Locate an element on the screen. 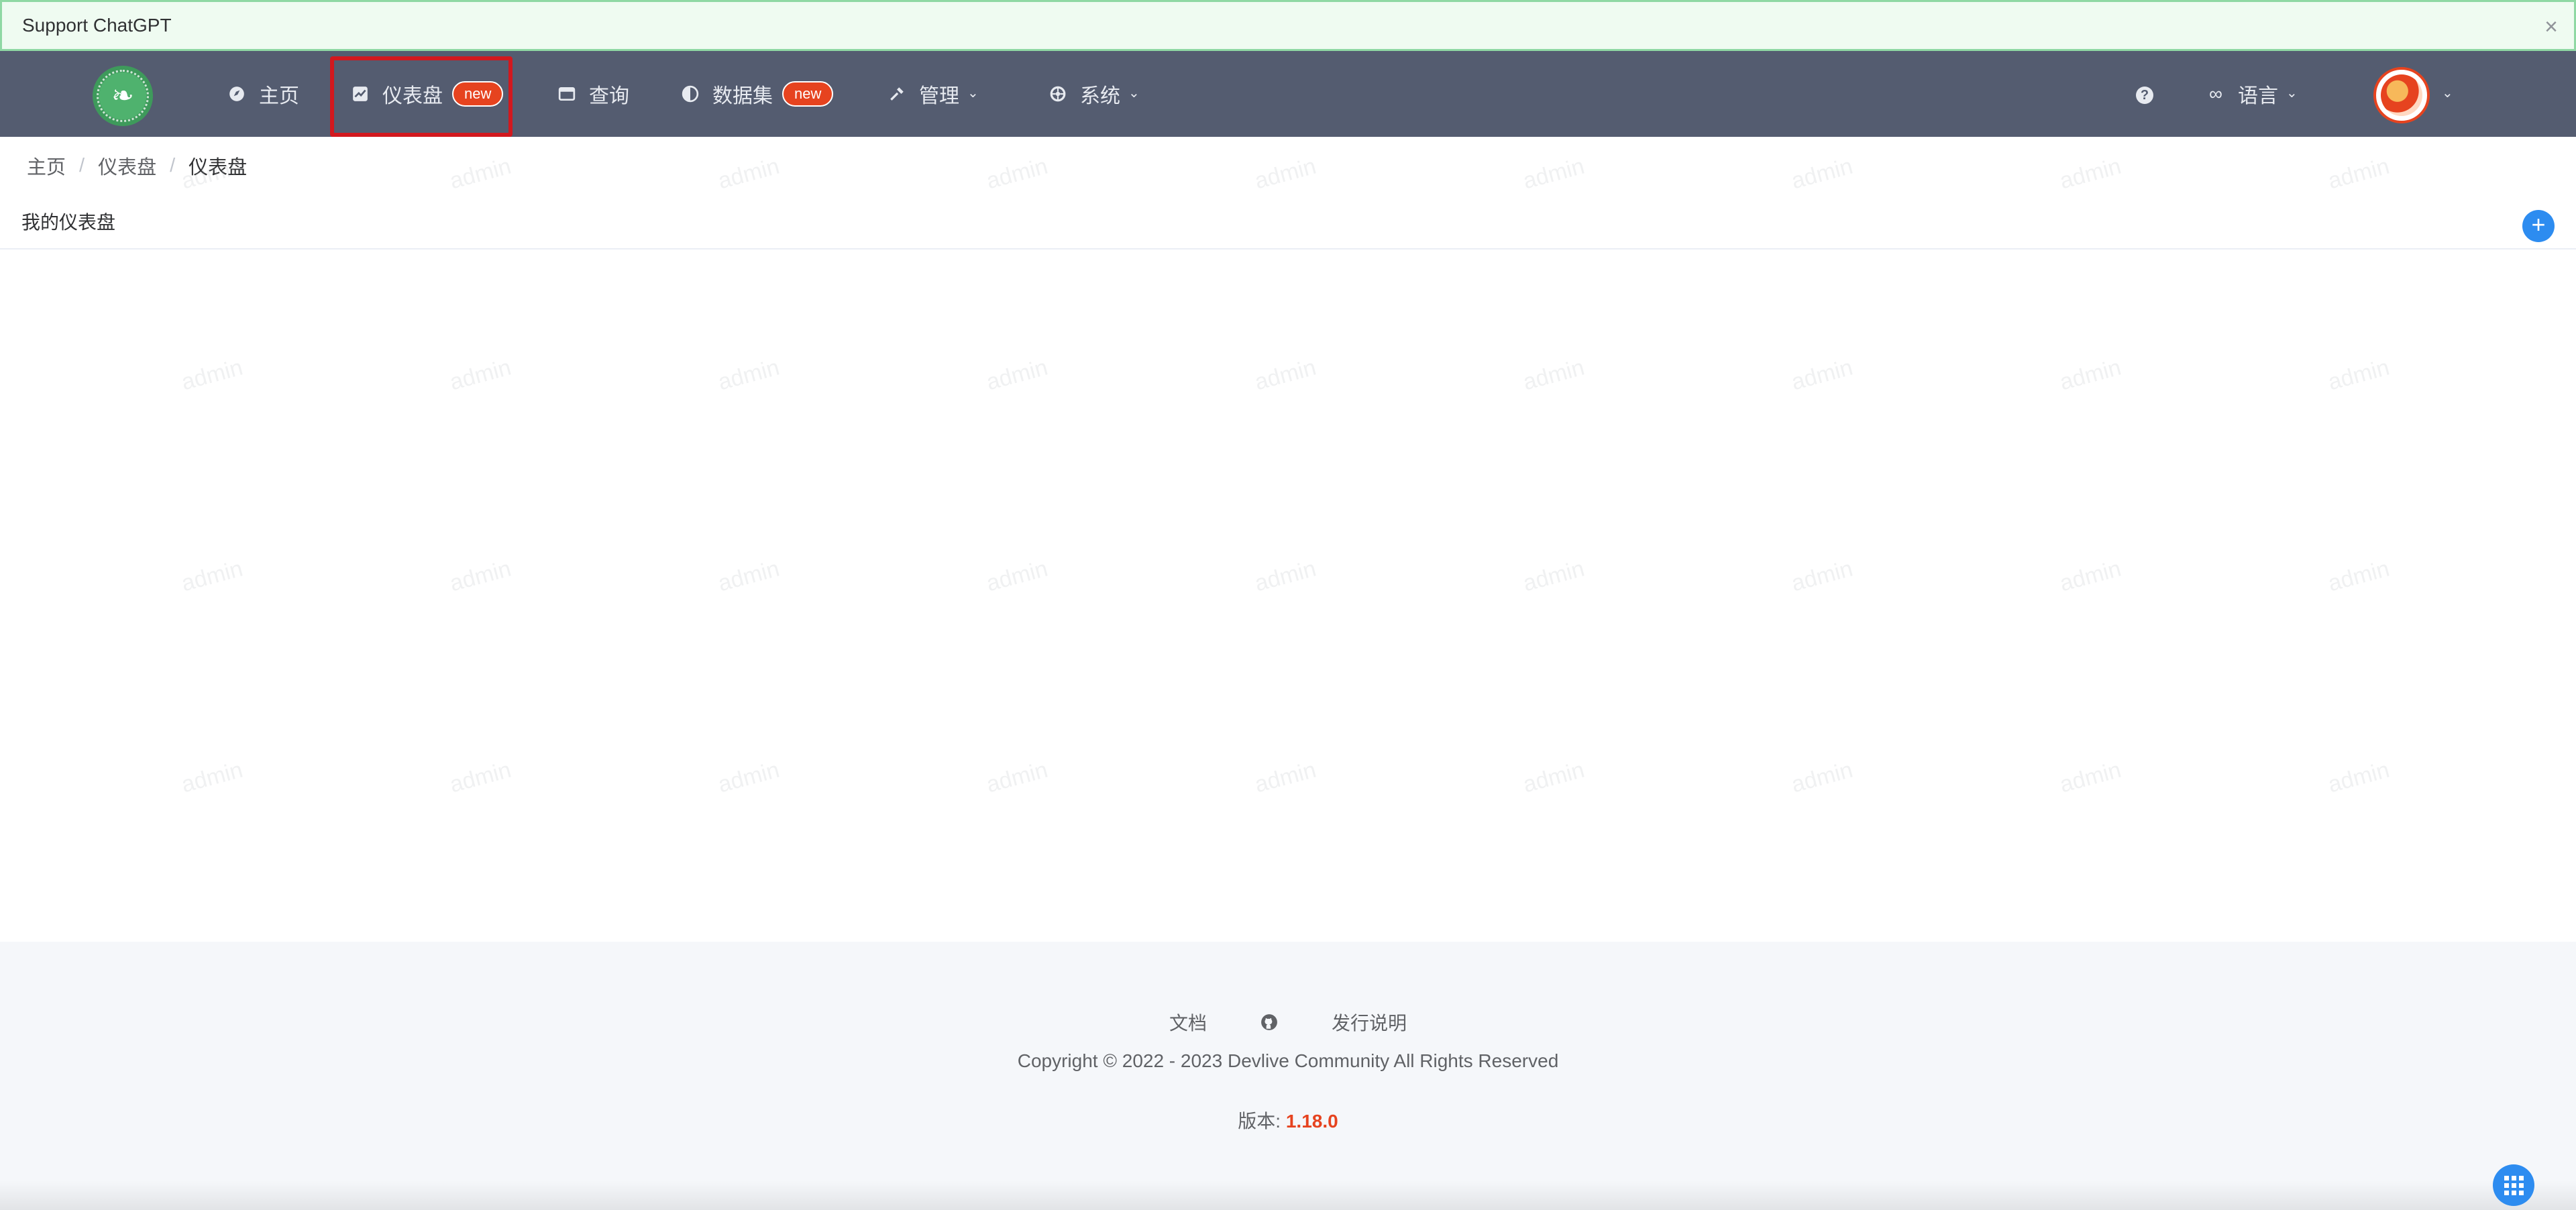  nav-item-system: 系统 ⌄ is located at coordinates (1094, 94).